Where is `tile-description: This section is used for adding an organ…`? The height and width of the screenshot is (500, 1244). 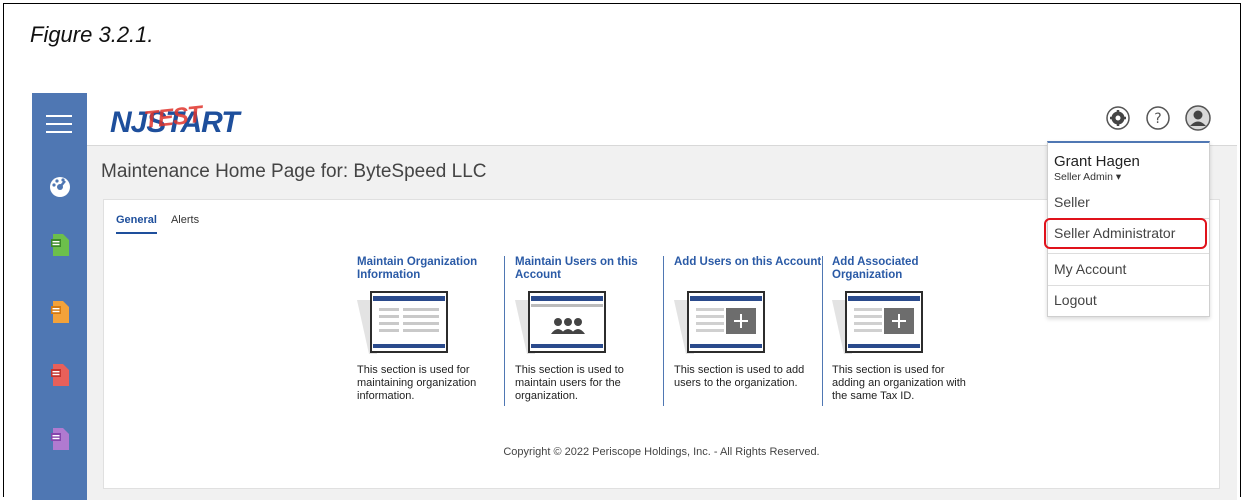 tile-description: This section is used for adding an organ… is located at coordinates (899, 383).